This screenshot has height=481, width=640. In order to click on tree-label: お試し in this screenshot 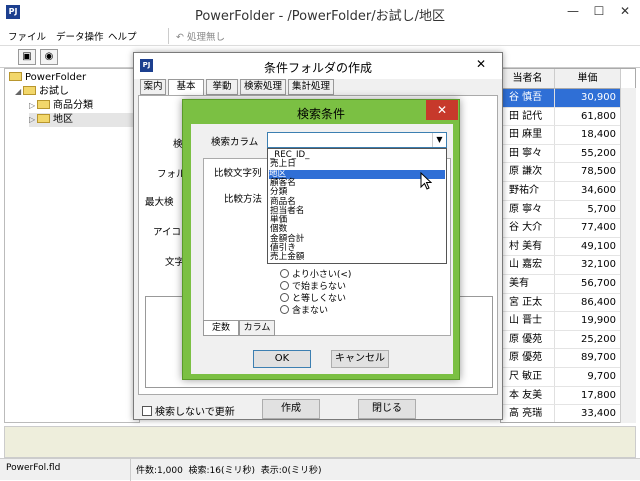, I will do `click(54, 91)`.